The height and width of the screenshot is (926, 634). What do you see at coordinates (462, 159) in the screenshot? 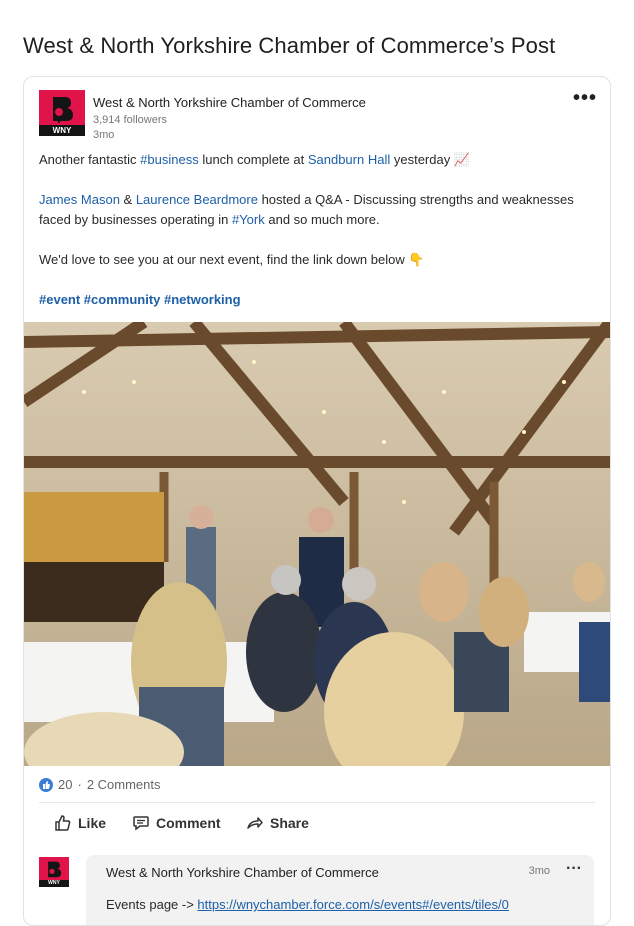
I see `chart-emoji-icon: 📈` at bounding box center [462, 159].